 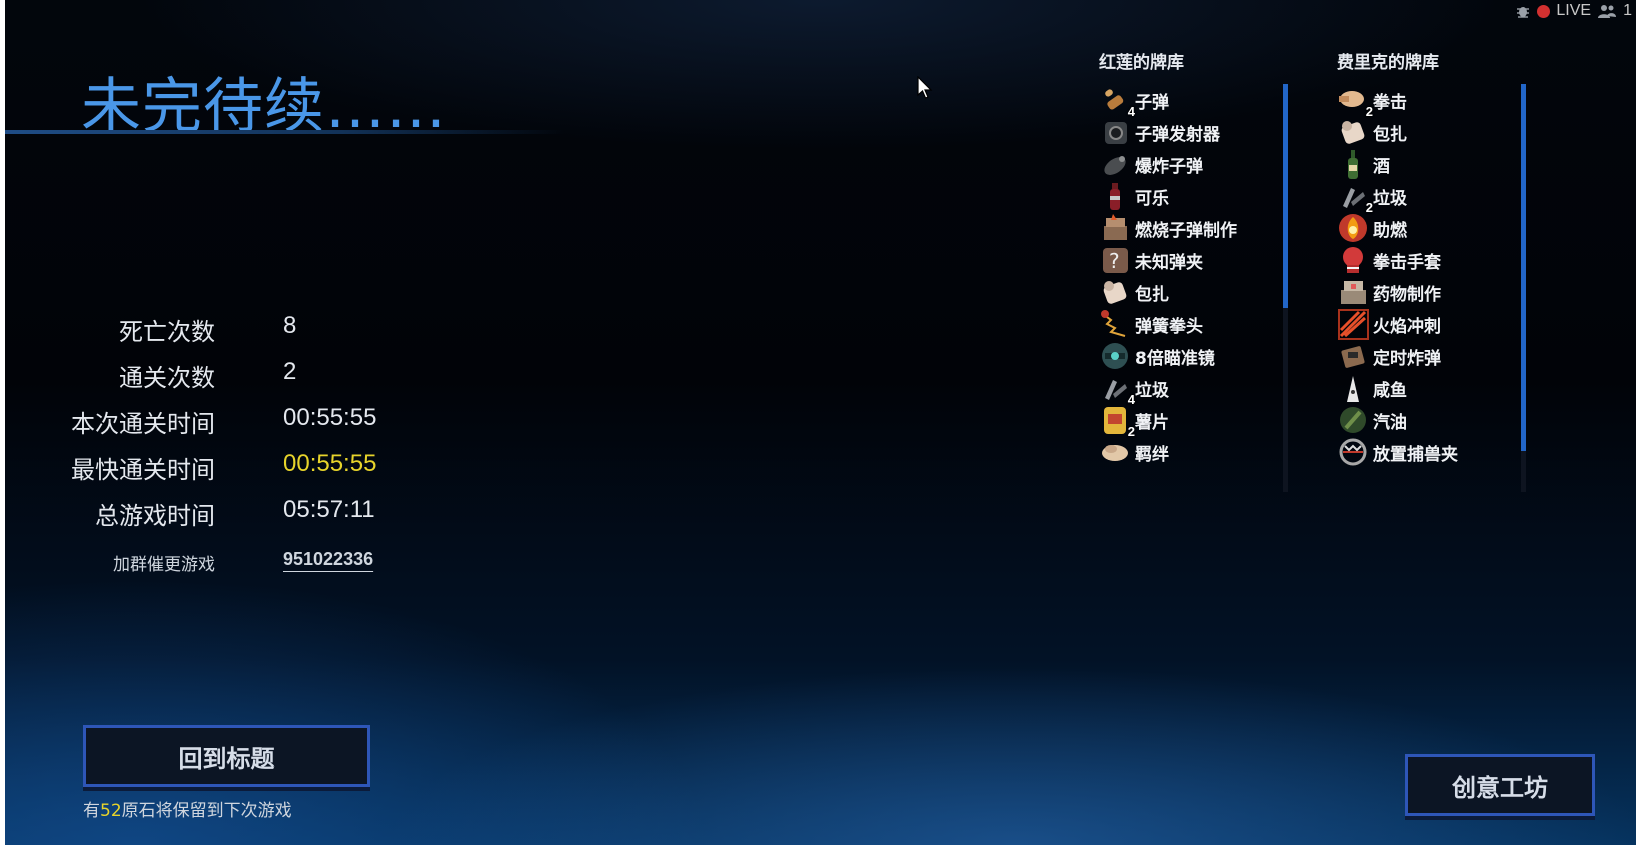 I want to click on deck-card: 子弹发射器, so click(x=1199, y=132).